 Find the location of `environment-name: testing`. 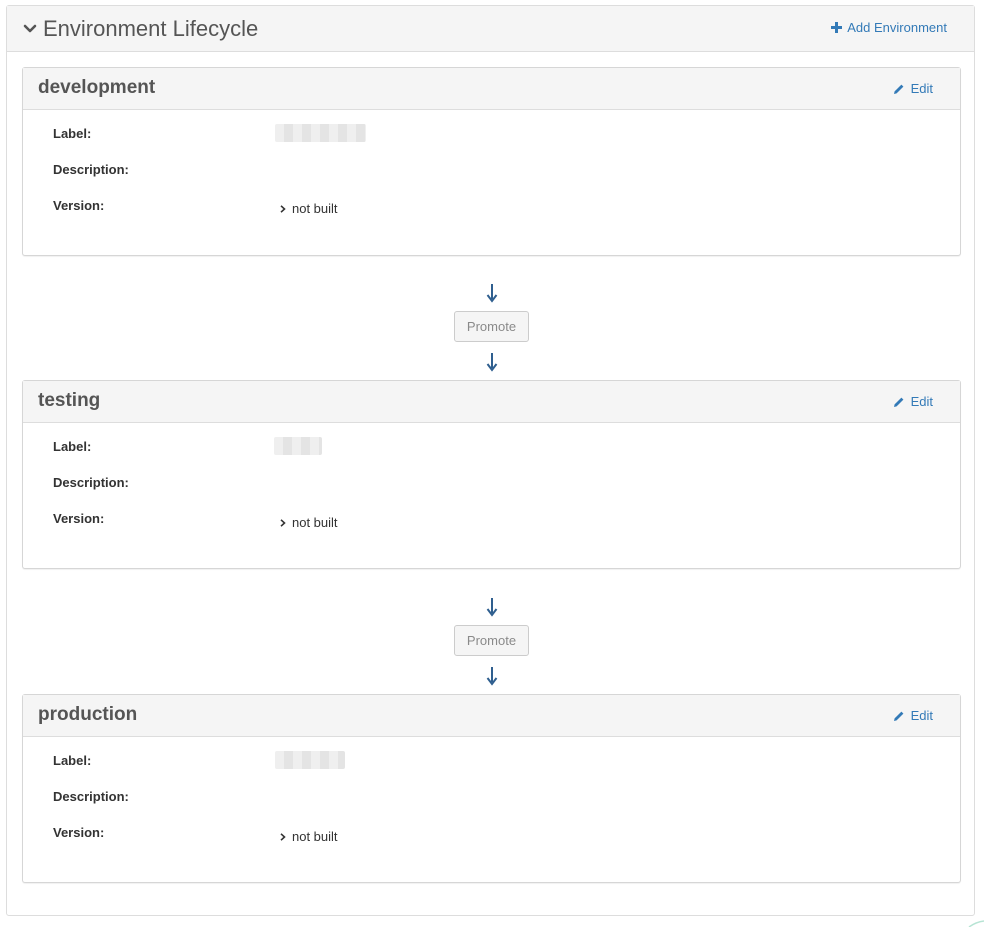

environment-name: testing is located at coordinates (69, 400).